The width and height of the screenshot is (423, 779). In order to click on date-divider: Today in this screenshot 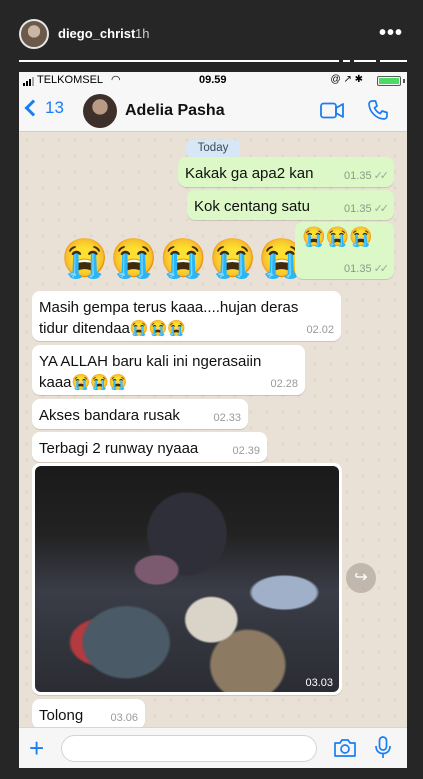, I will do `click(213, 148)`.